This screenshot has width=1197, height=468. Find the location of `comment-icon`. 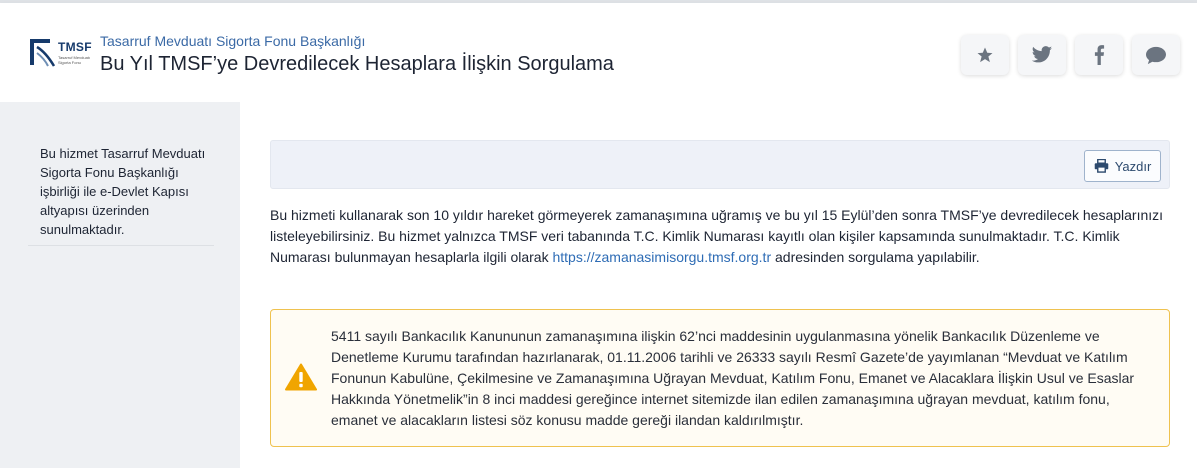

comment-icon is located at coordinates (1156, 55).